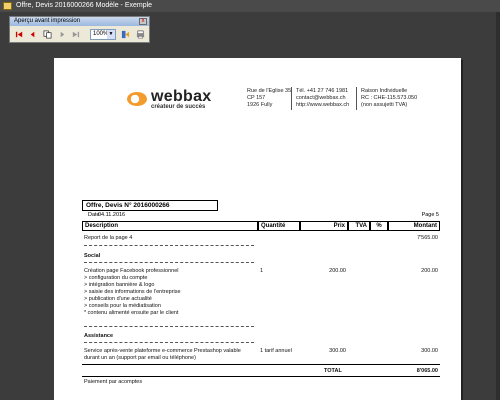  I want to click on section-title-assistance: Assistance, so click(99, 336).